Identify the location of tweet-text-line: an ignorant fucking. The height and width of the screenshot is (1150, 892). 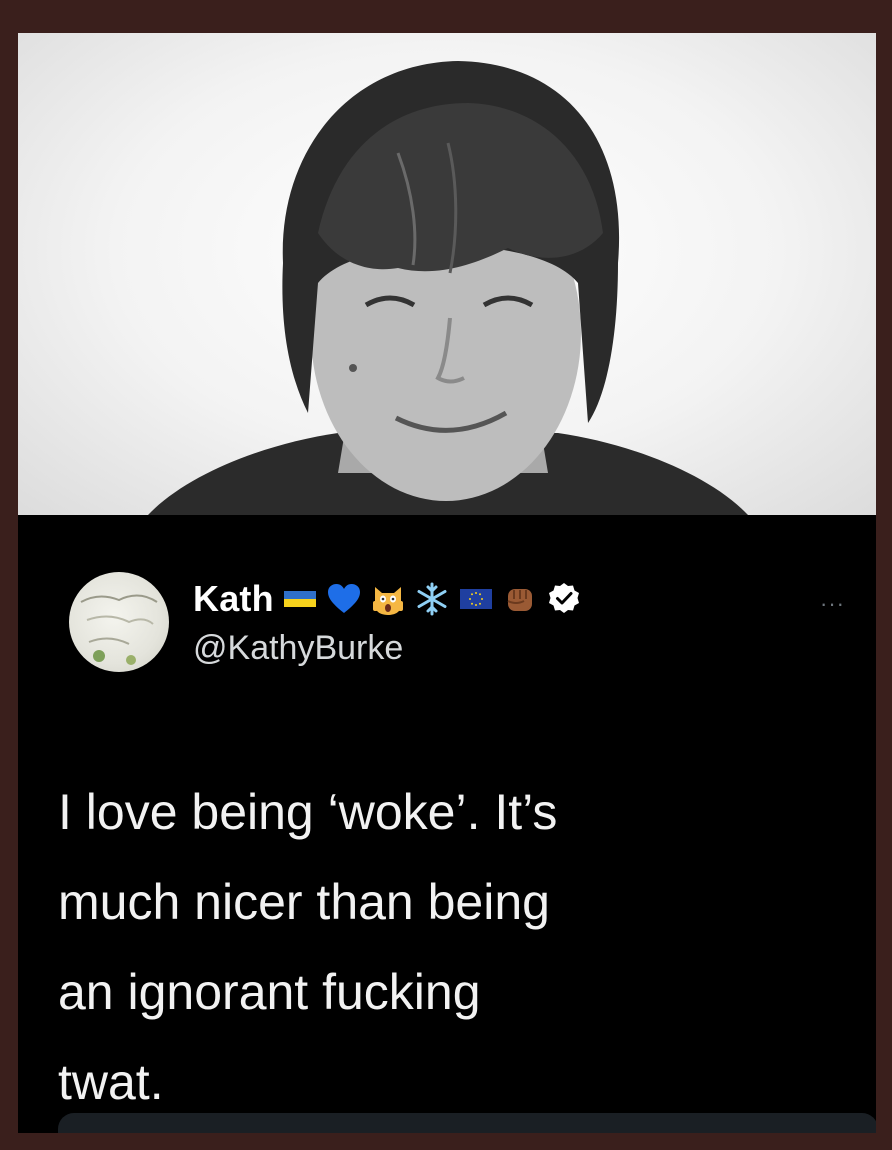
(269, 992).